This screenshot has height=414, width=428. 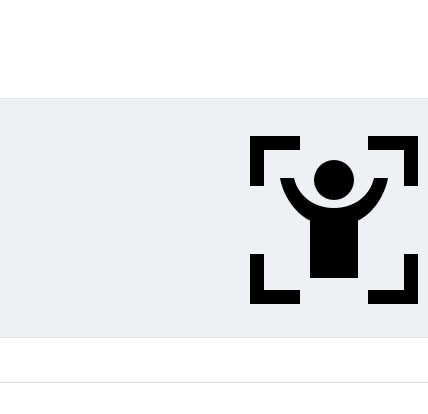 What do you see at coordinates (393, 279) in the screenshot?
I see `corner-bottom-right` at bounding box center [393, 279].